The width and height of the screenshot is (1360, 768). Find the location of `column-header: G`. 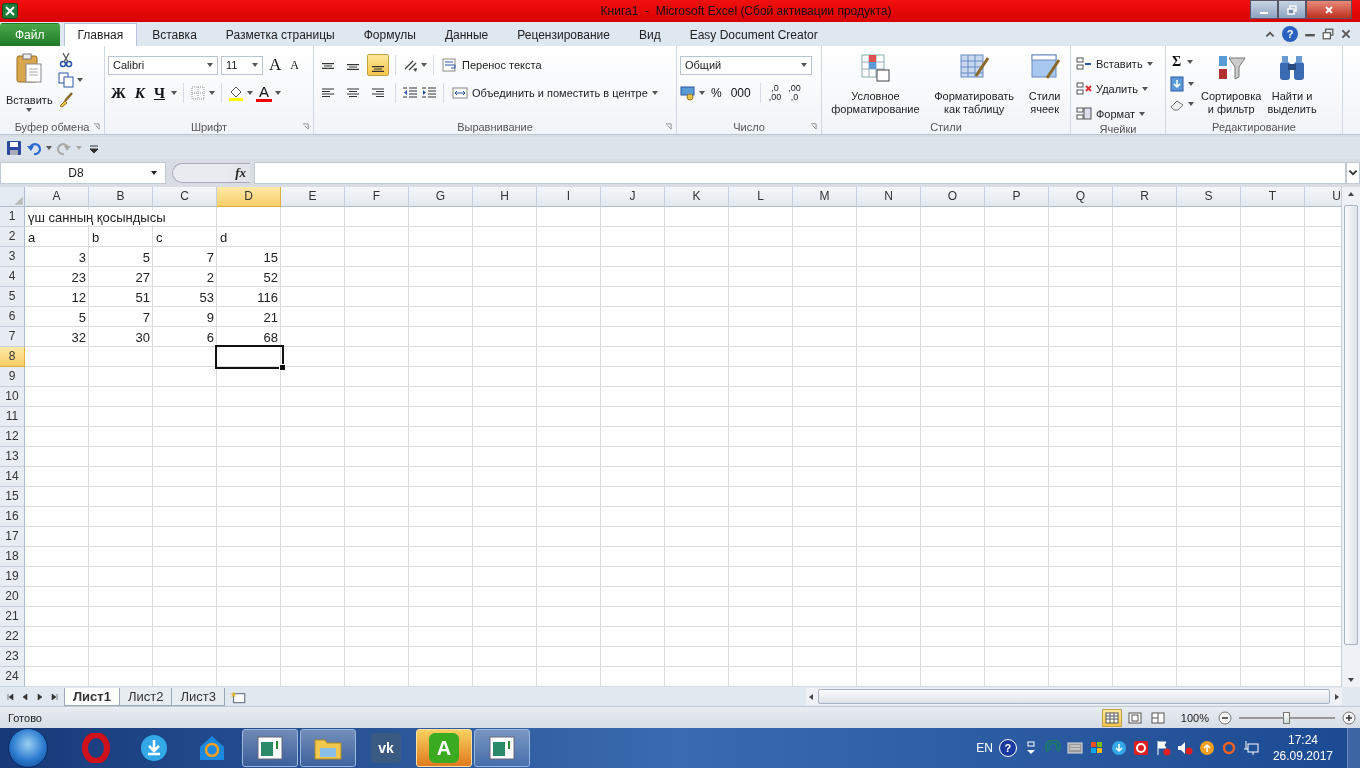

column-header: G is located at coordinates (441, 197).